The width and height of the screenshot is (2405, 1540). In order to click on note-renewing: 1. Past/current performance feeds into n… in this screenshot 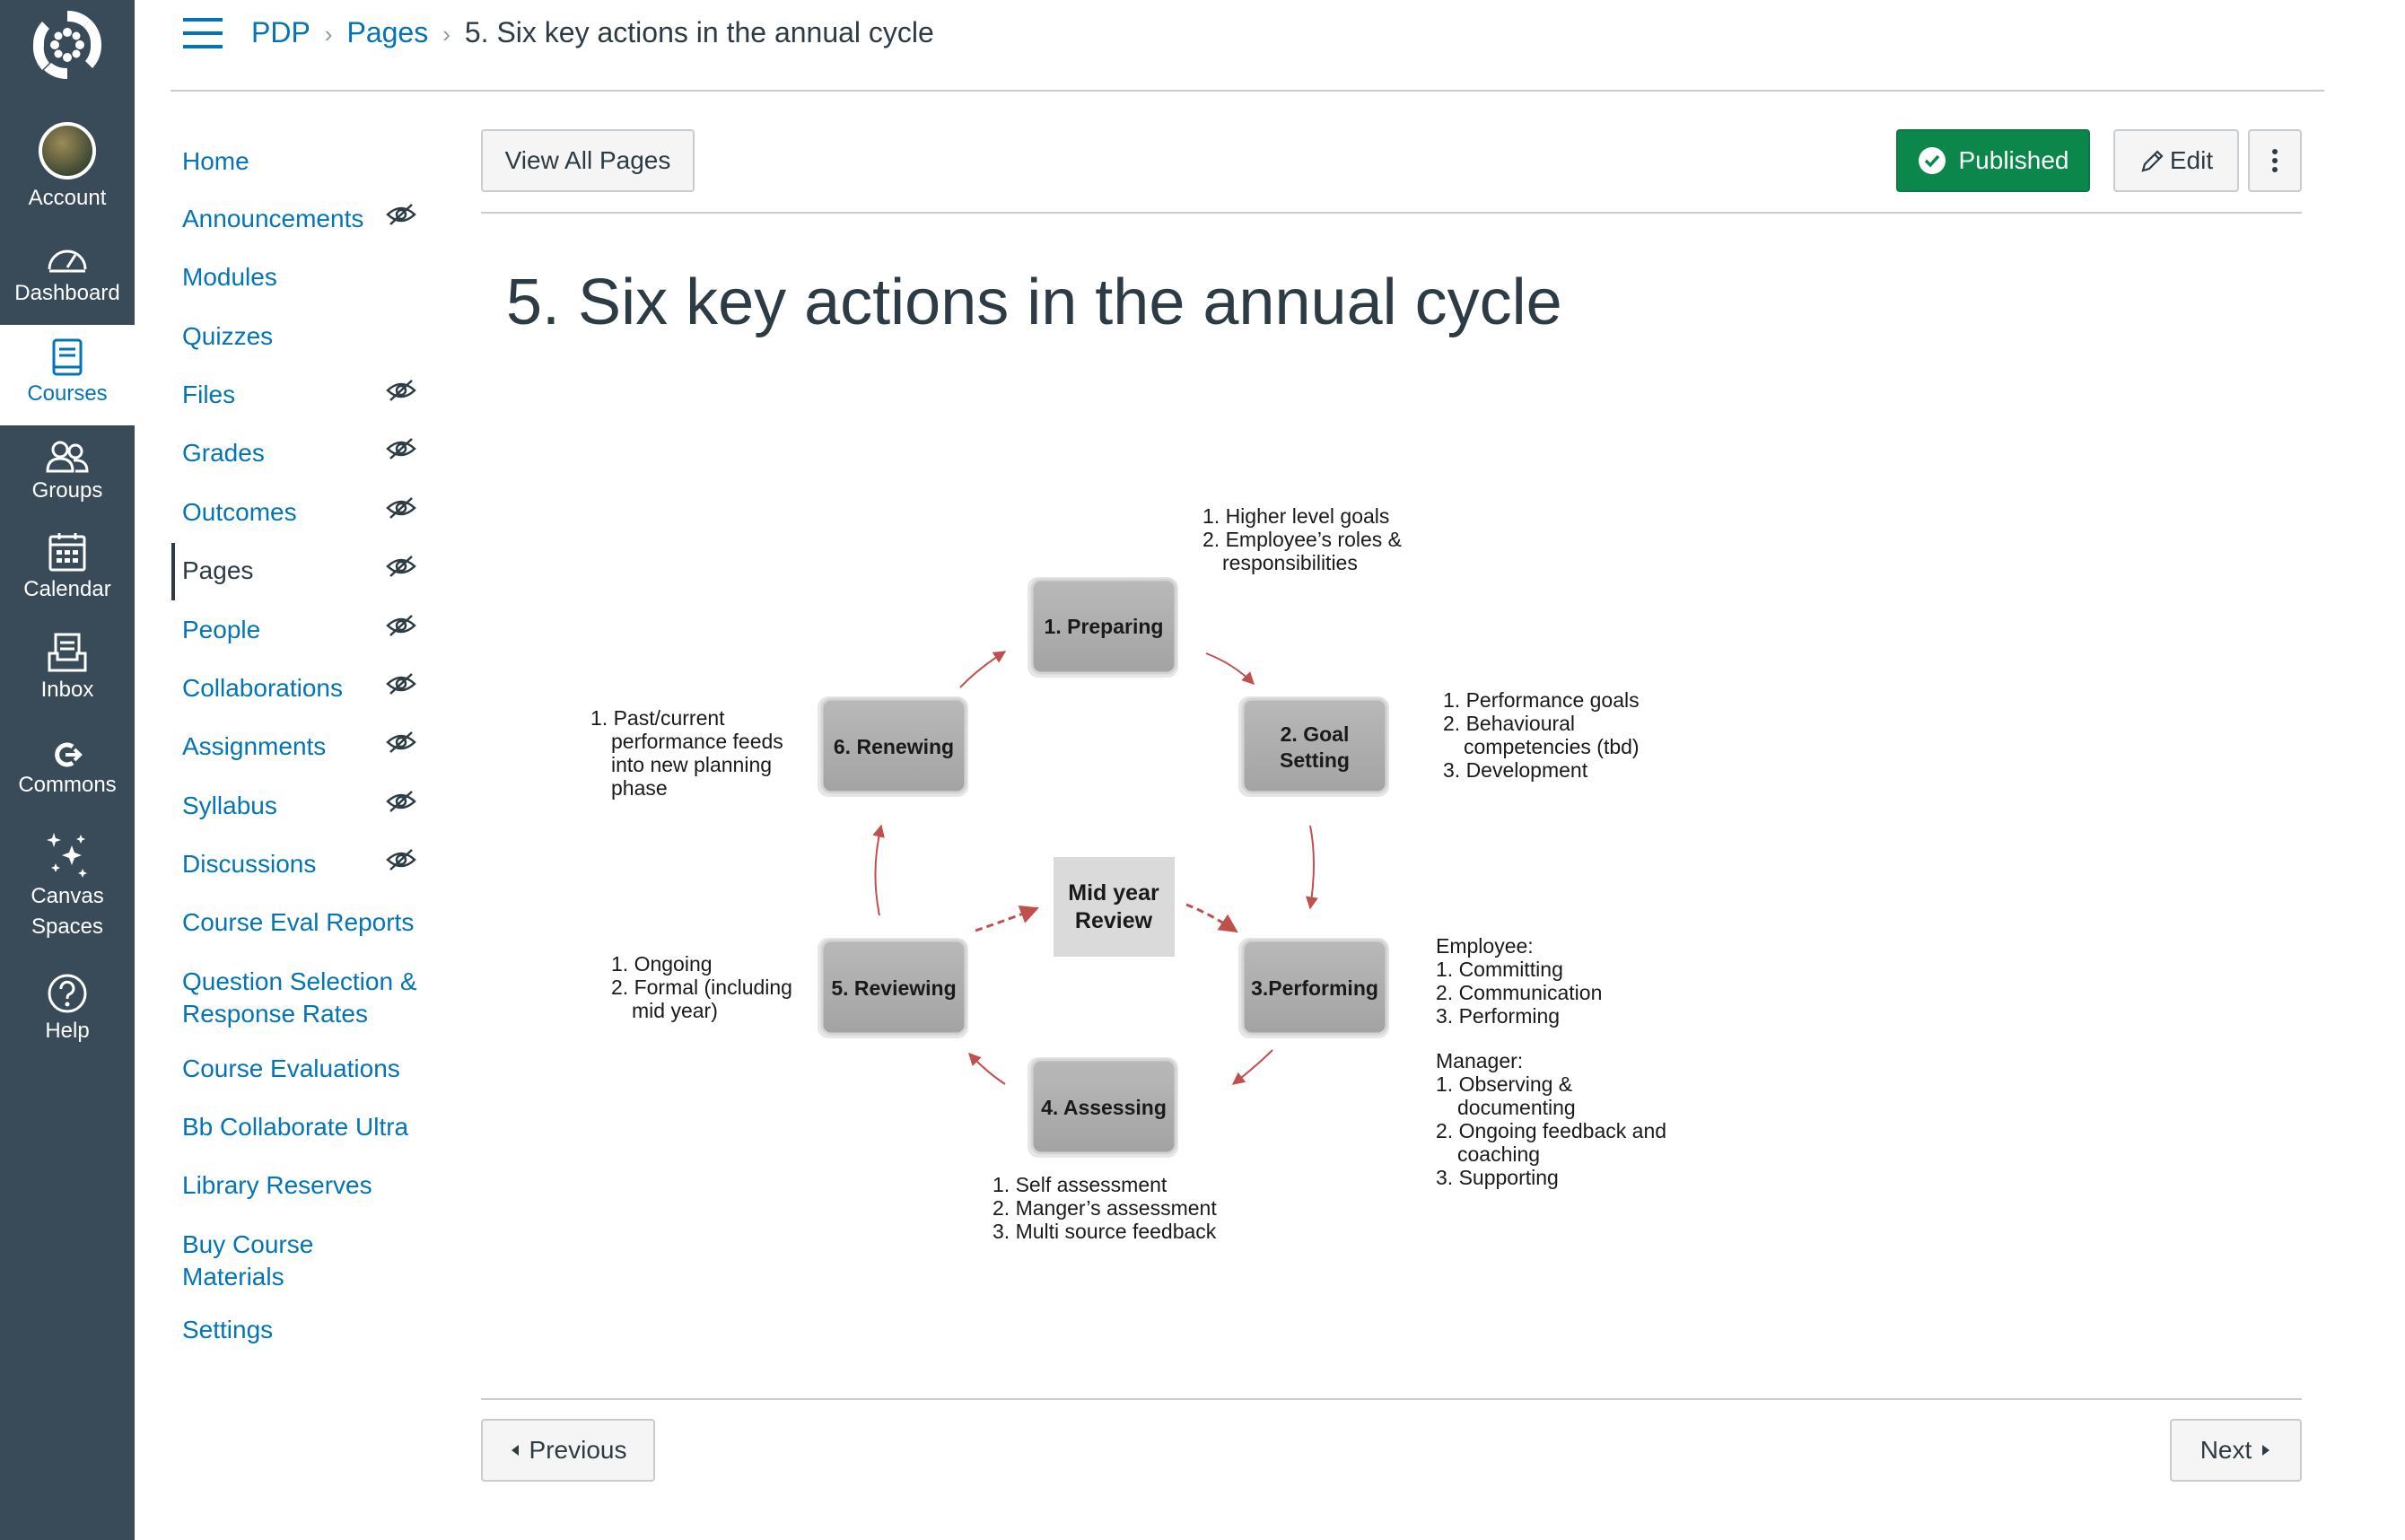, I will do `click(686, 753)`.